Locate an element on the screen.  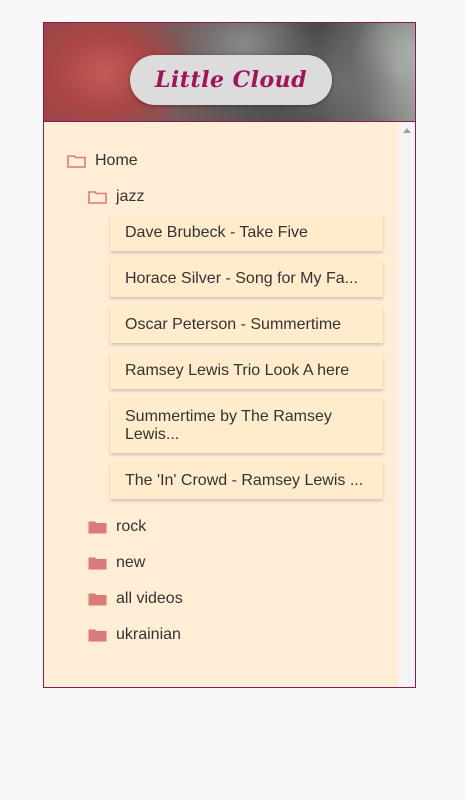
tree-node-label: all videos is located at coordinates (149, 598).